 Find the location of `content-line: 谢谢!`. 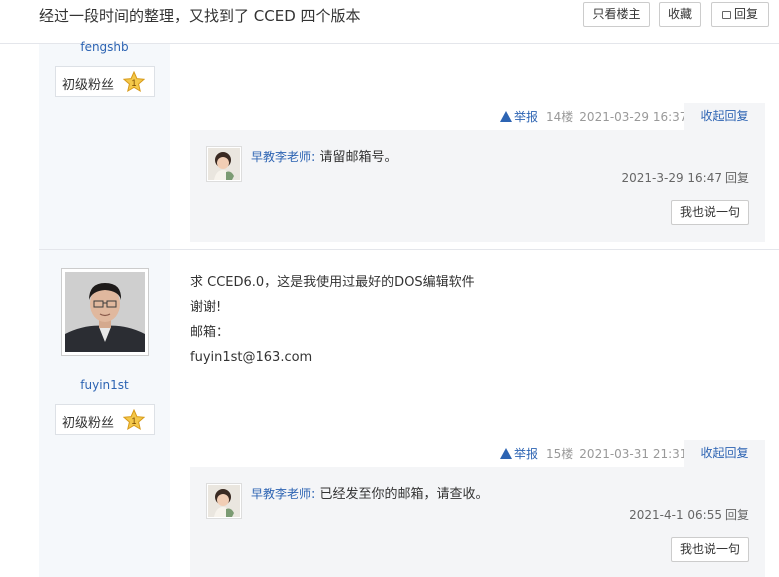

content-line: 谢谢! is located at coordinates (206, 307).